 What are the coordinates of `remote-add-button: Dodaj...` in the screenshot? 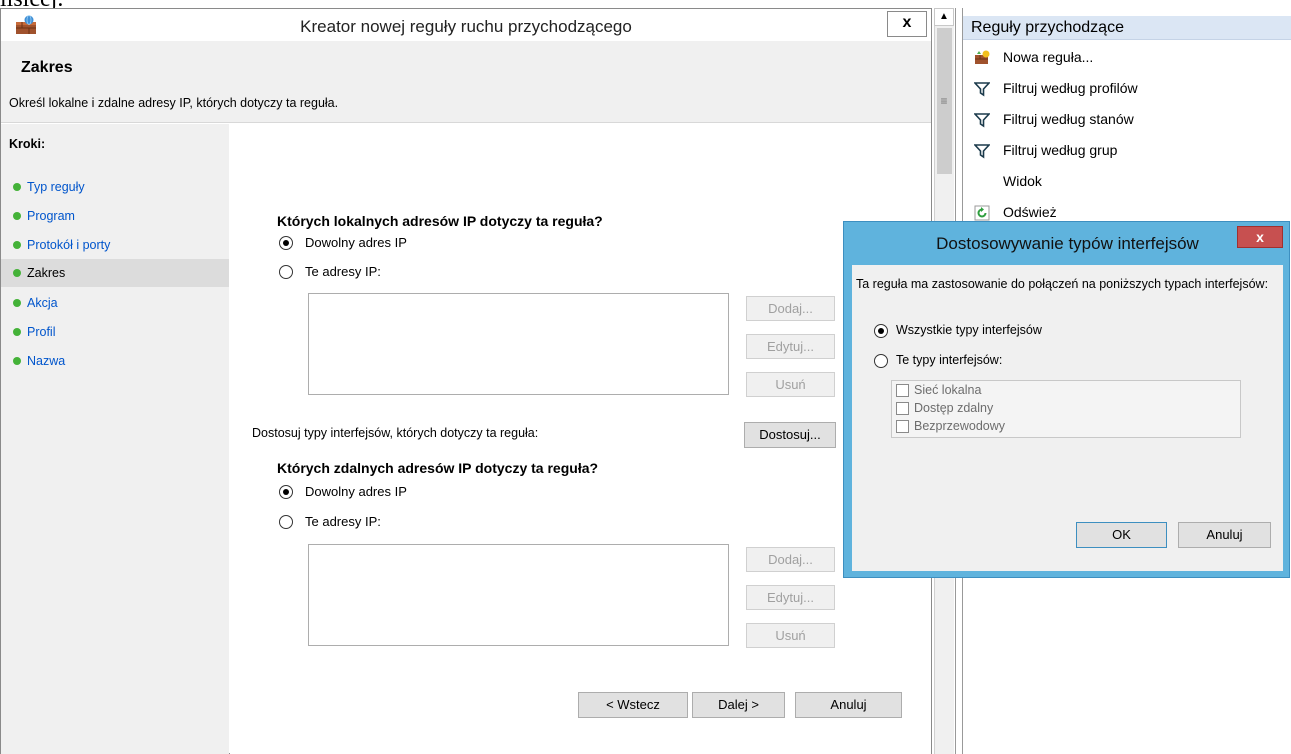 It's located at (790, 559).